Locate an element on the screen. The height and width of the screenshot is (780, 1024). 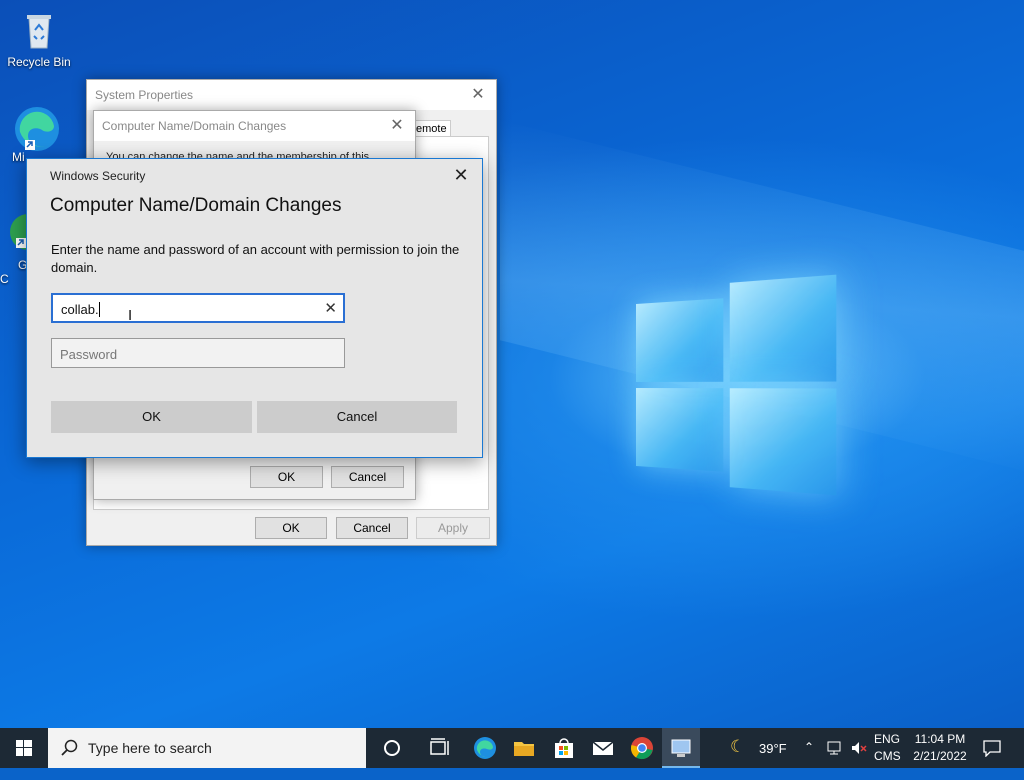
desktop-icon-label: G C is located at coordinates (14, 272).